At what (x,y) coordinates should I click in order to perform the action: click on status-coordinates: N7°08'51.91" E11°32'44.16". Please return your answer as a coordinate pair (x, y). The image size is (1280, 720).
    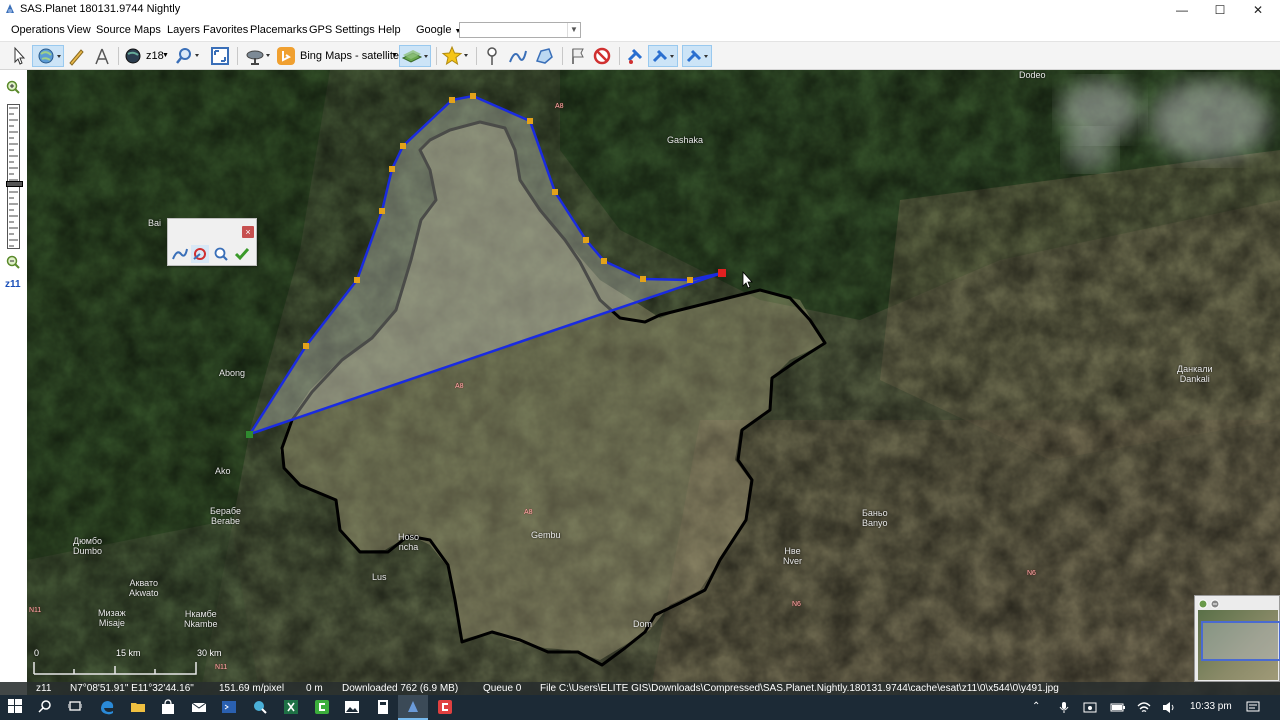
    Looking at the image, I should click on (132, 688).